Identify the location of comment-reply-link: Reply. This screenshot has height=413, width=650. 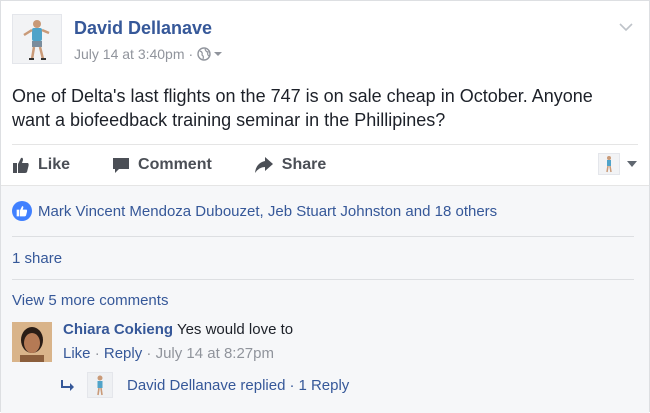
(123, 353).